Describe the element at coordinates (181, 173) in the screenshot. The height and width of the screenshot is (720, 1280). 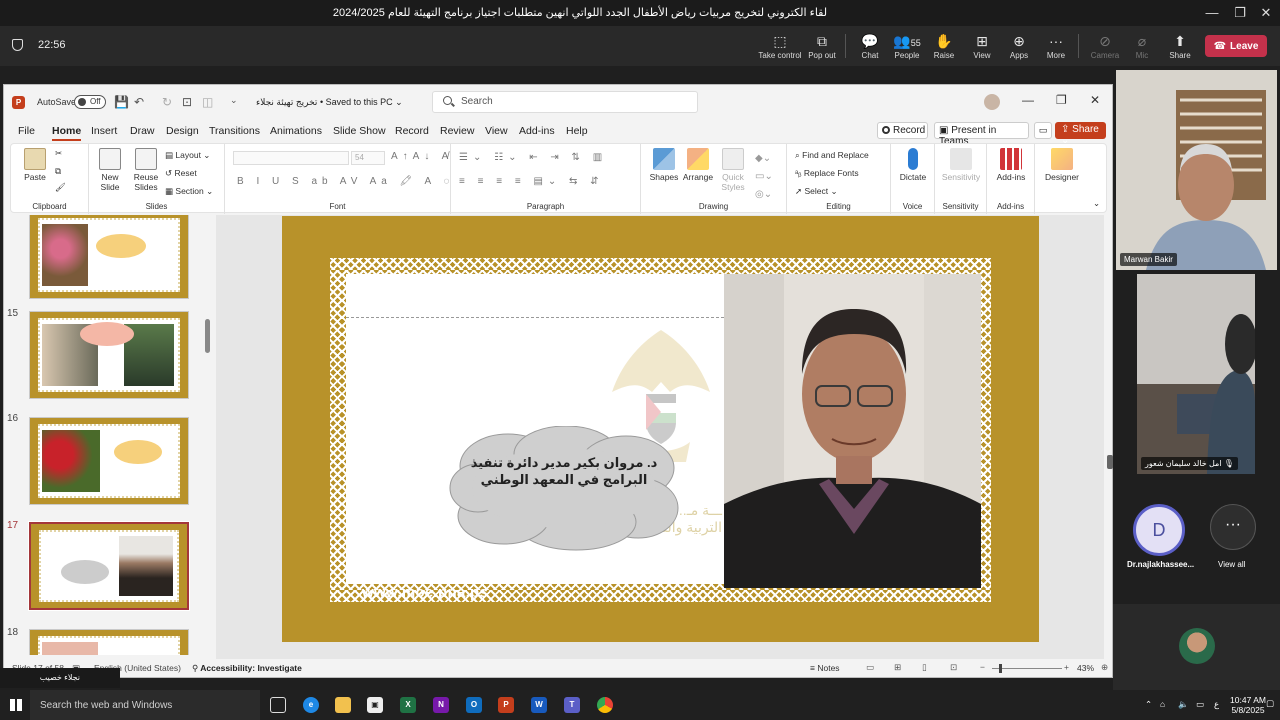
I see `reset-button: ↺ Reset` at that location.